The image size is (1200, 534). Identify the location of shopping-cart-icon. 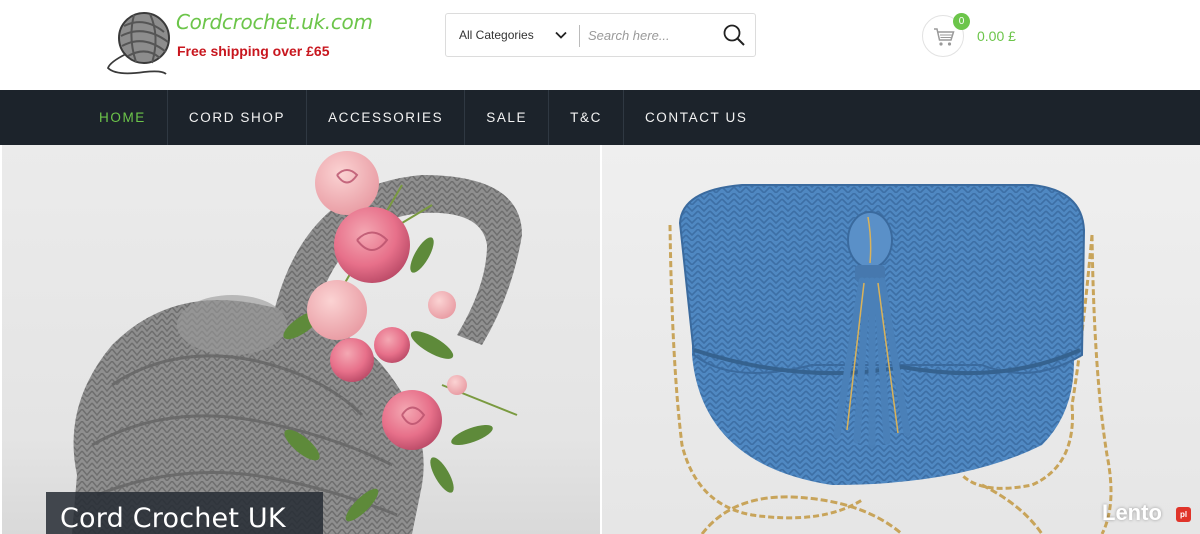
(944, 37).